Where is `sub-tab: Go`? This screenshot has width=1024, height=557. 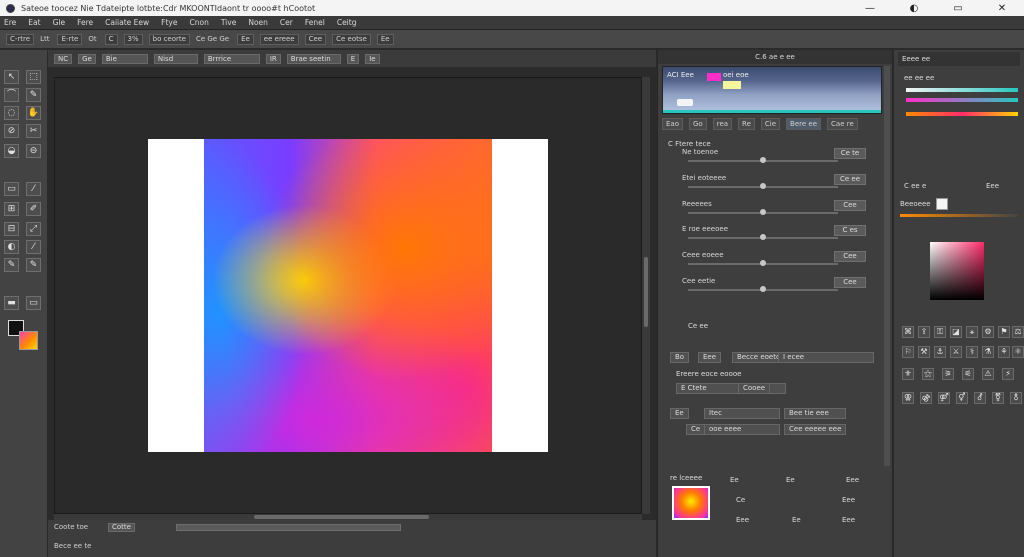 sub-tab: Go is located at coordinates (698, 124).